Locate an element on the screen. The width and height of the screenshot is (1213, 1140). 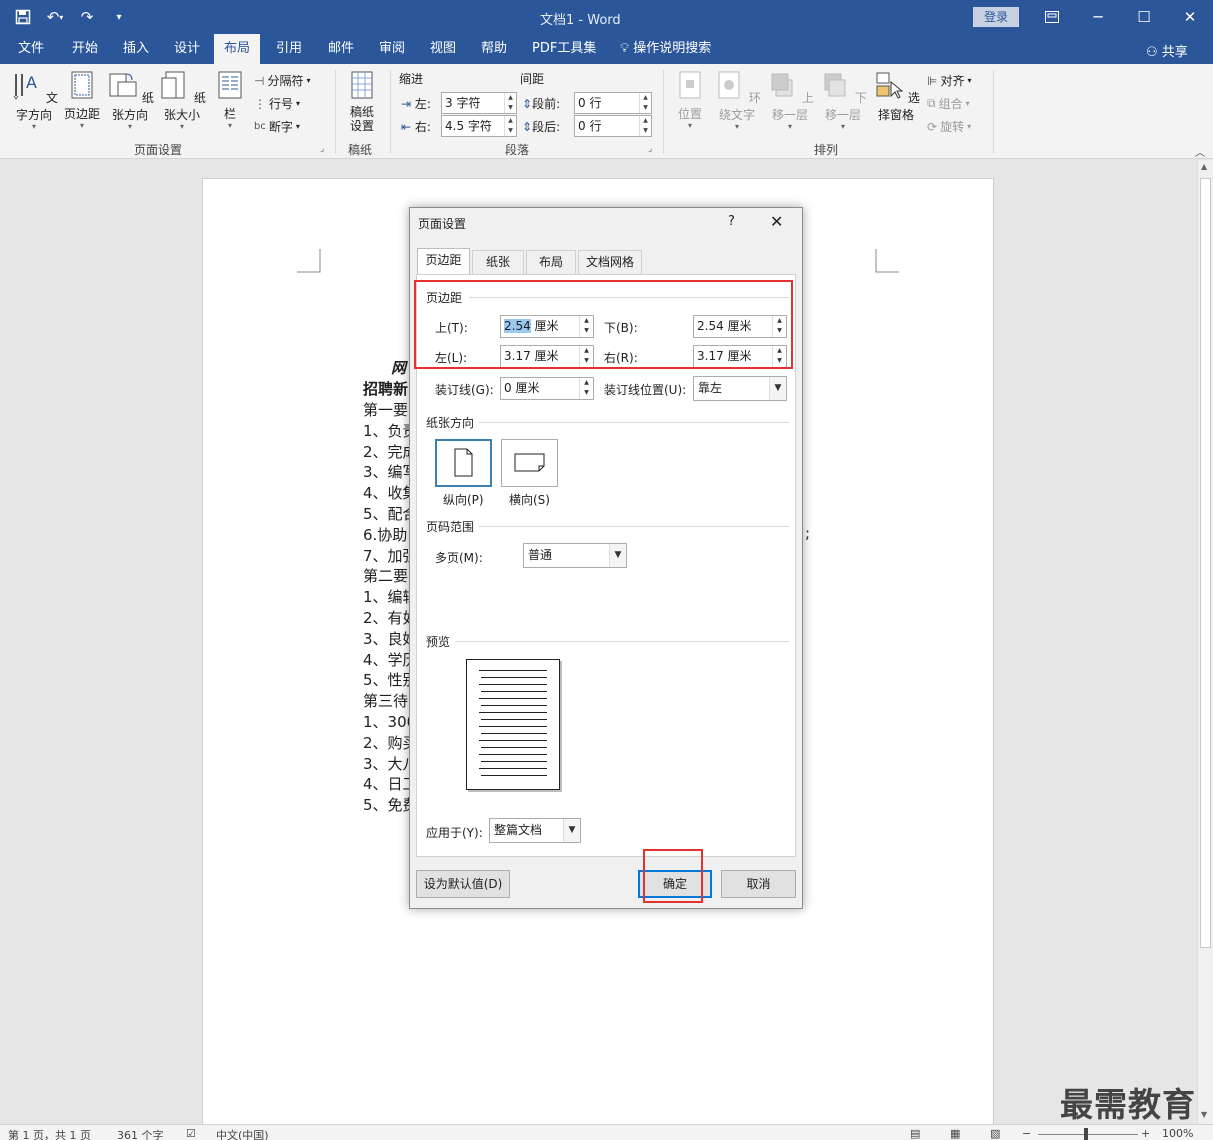
paragraph-launcher-icon: ⌟ is located at coordinates (650, 149).